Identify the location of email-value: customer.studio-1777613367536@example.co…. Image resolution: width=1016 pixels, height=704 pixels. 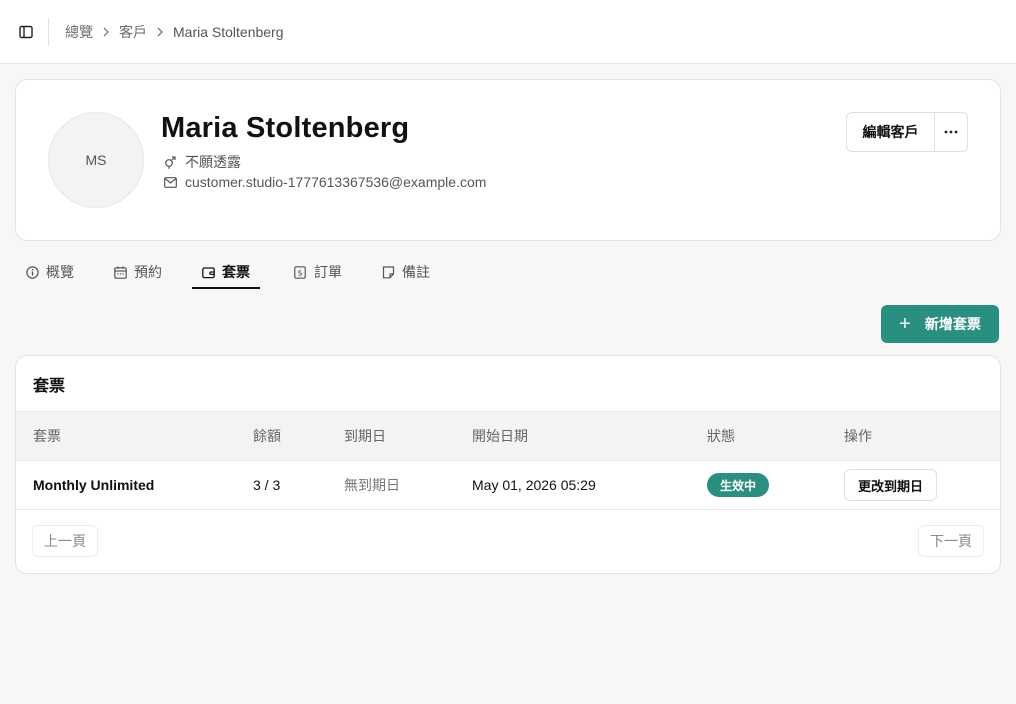
(336, 182).